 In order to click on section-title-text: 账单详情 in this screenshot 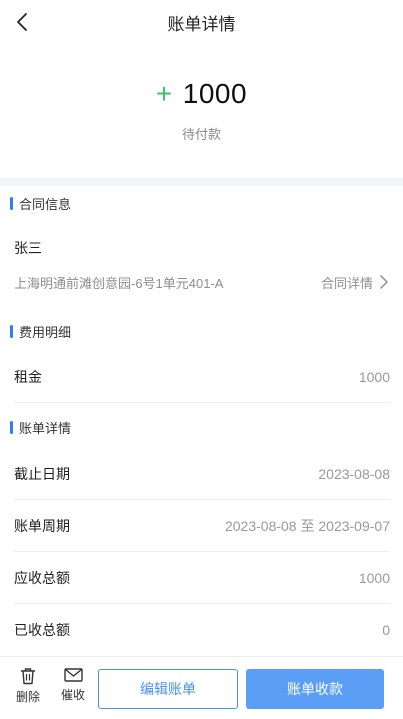, I will do `click(45, 428)`.